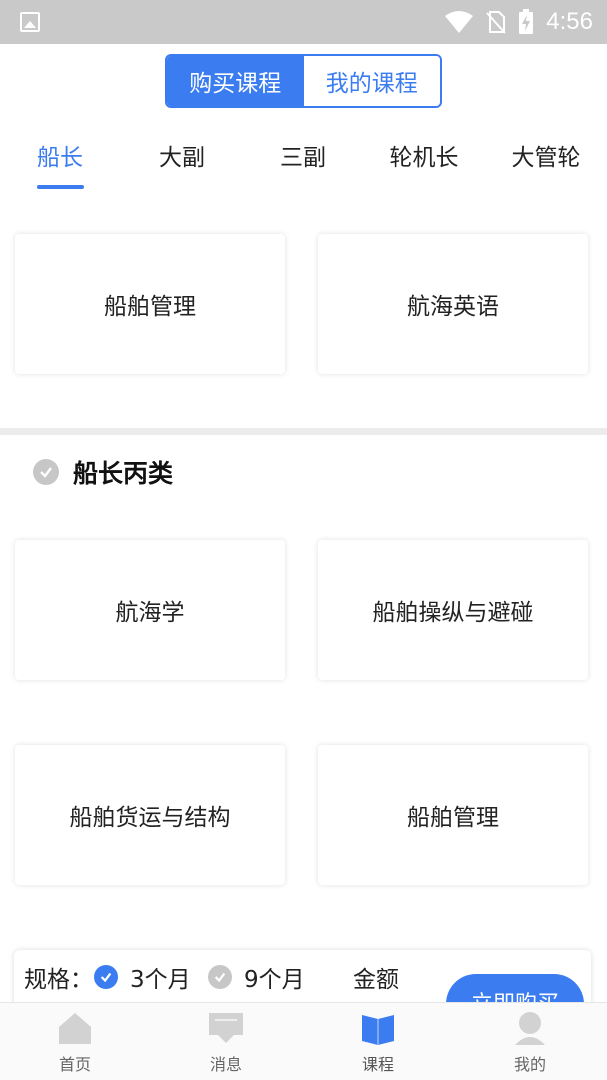 This screenshot has width=607, height=1080. What do you see at coordinates (160, 980) in the screenshot?
I see `option-3-months-label: 3个月` at bounding box center [160, 980].